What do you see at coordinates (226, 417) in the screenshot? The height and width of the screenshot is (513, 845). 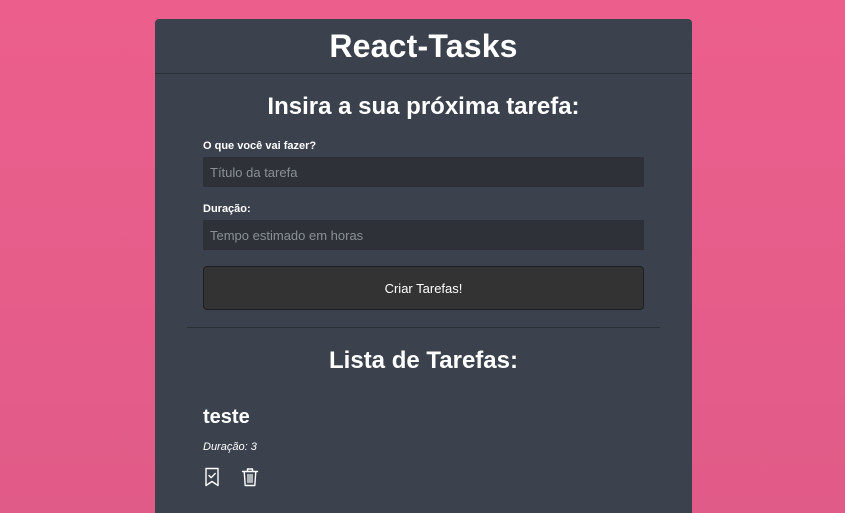 I see `task-item-title: teste` at bounding box center [226, 417].